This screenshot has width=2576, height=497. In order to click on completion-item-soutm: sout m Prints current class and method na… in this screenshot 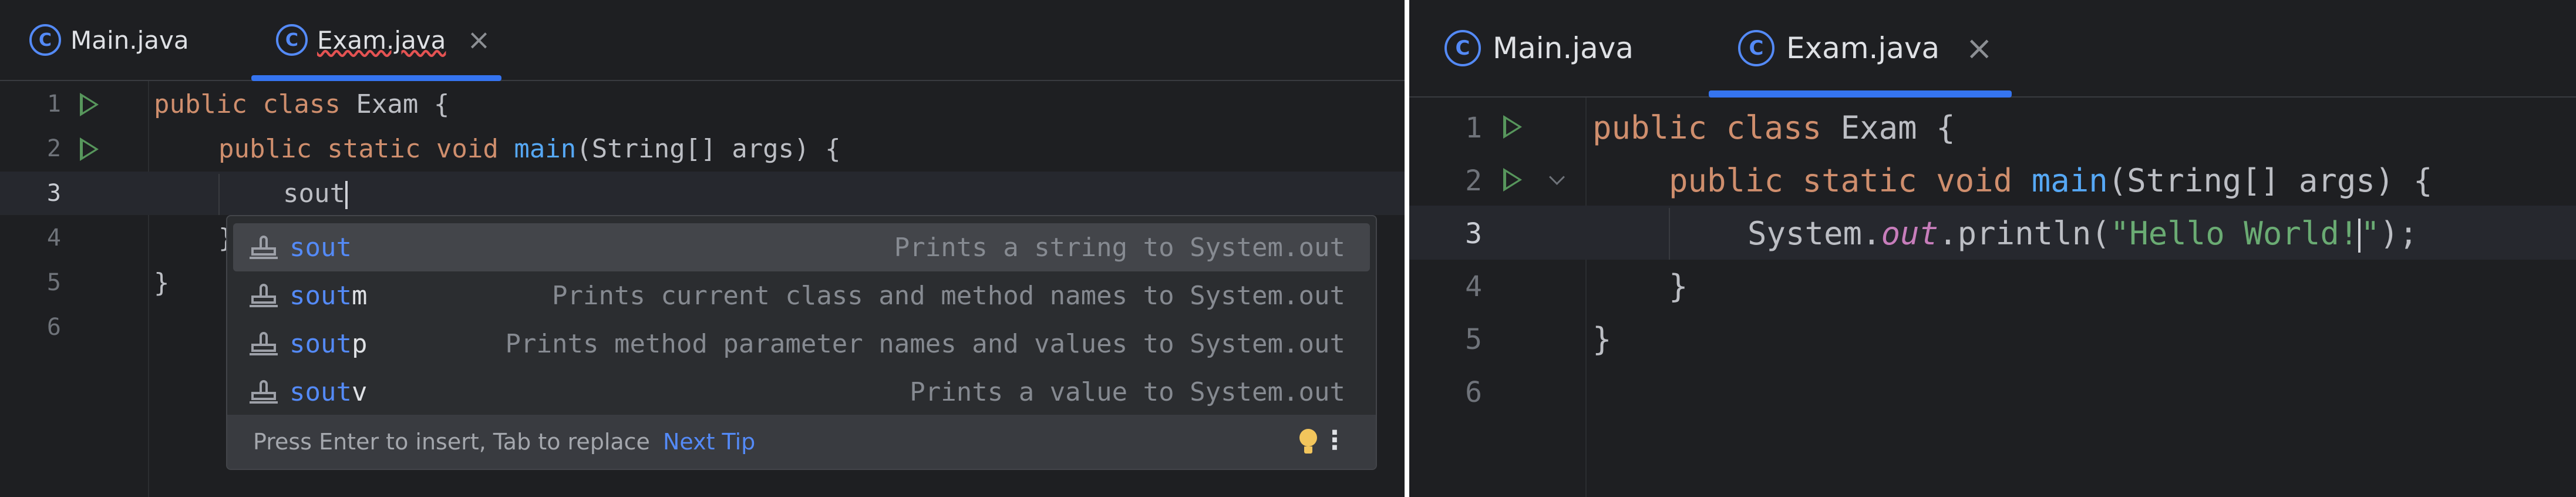, I will do `click(801, 295)`.